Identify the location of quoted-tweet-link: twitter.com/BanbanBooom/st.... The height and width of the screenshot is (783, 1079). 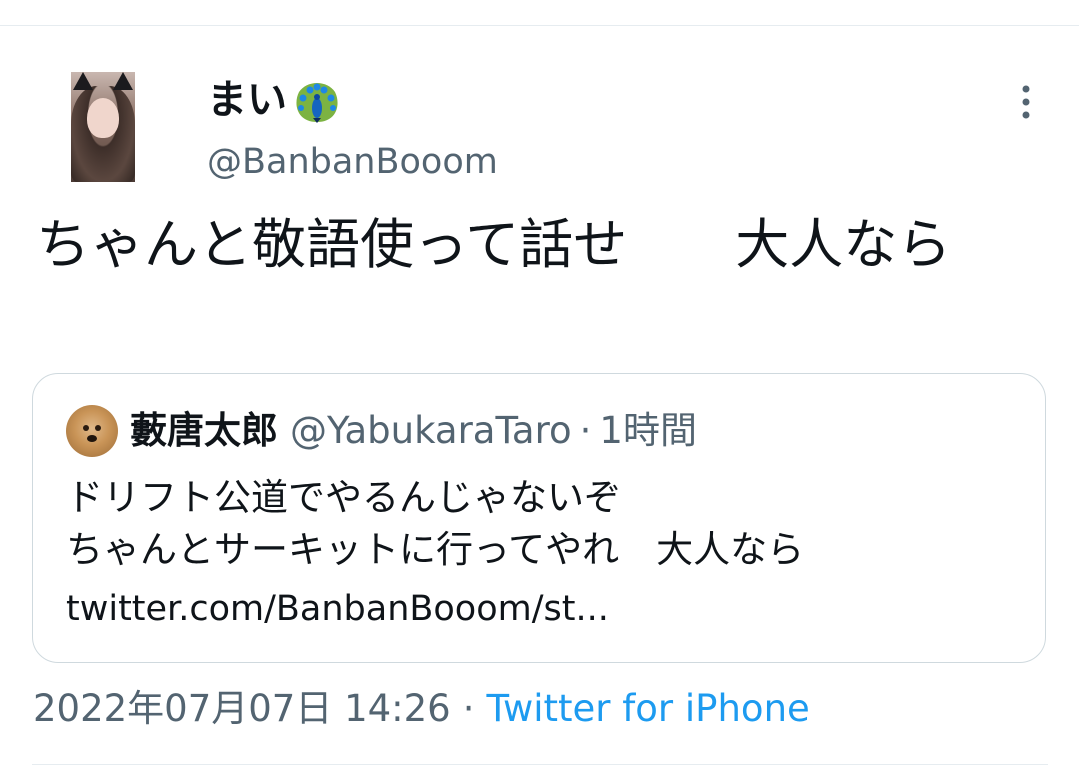
(337, 609).